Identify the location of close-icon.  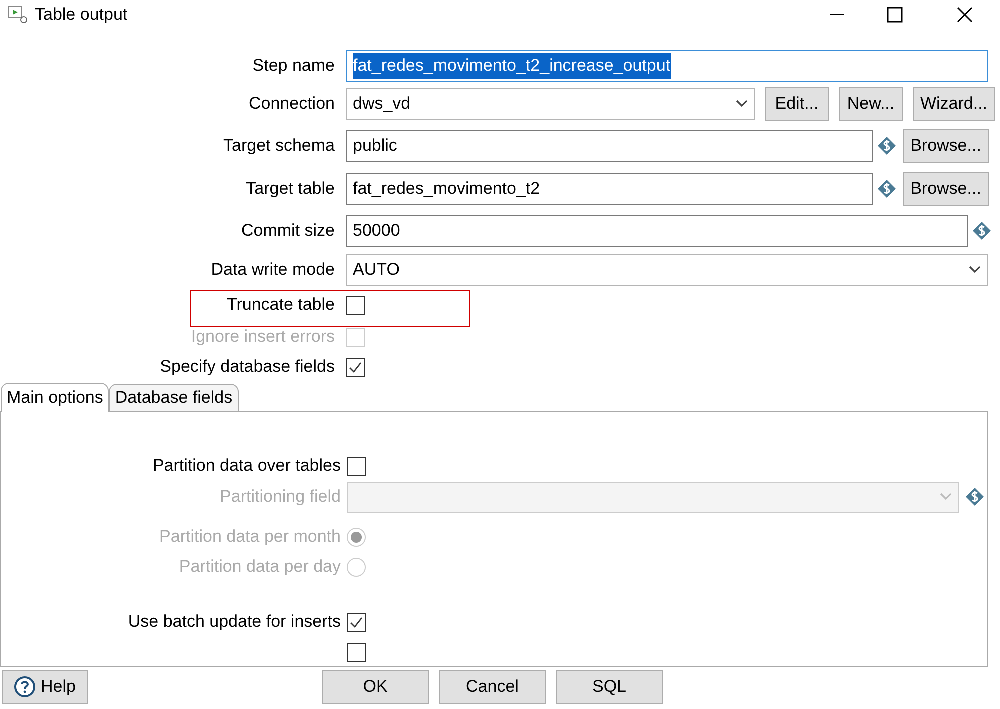
(965, 15).